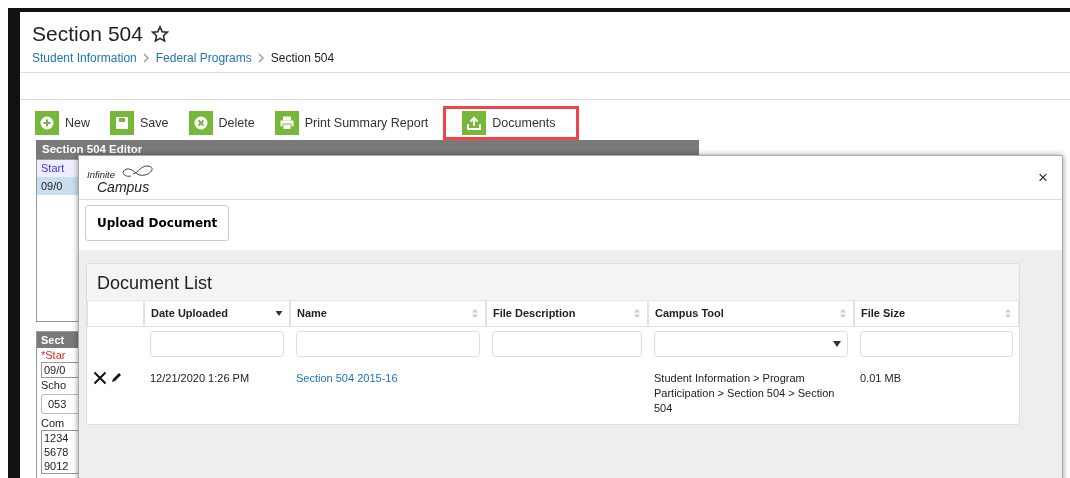 The image size is (1070, 478). Describe the element at coordinates (936, 313) in the screenshot. I see `column-header: File Size` at that location.